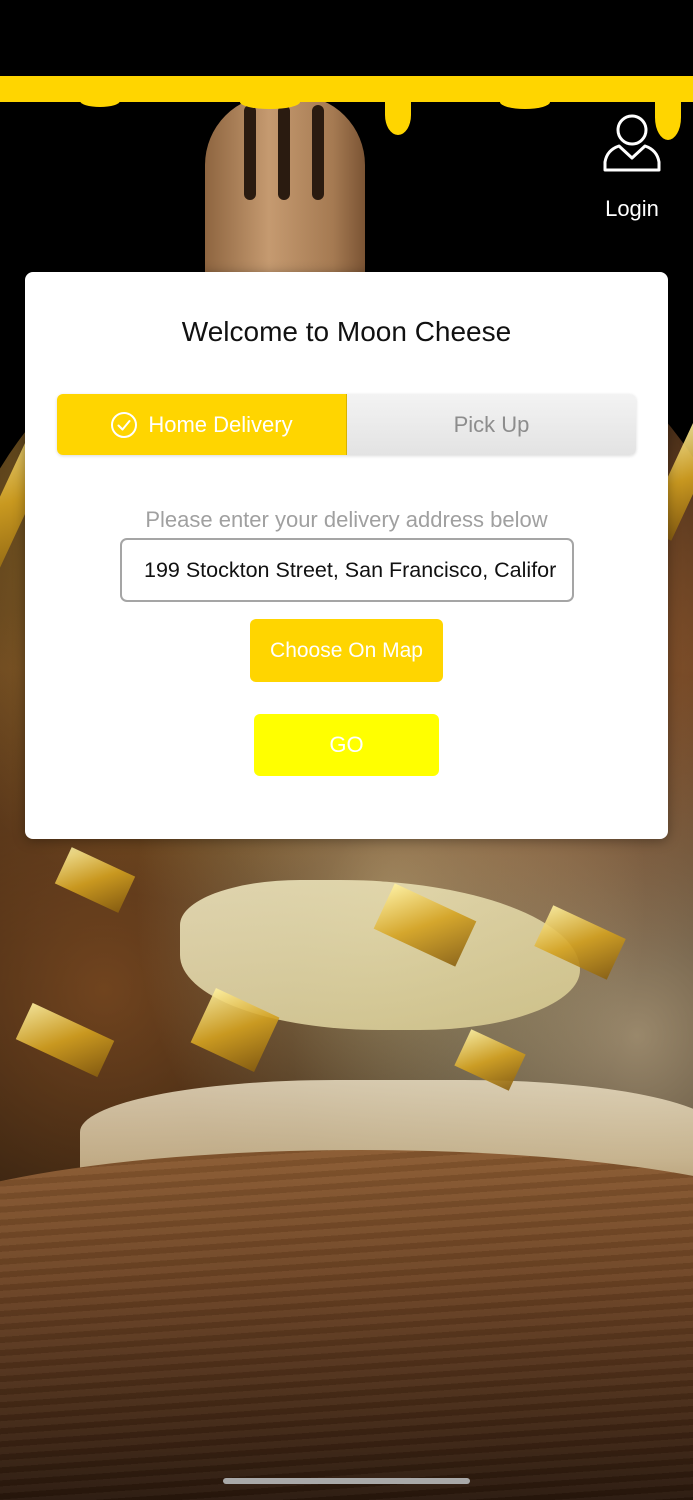 The image size is (693, 1500). Describe the element at coordinates (346, 1481) in the screenshot. I see `home-indicator` at that location.